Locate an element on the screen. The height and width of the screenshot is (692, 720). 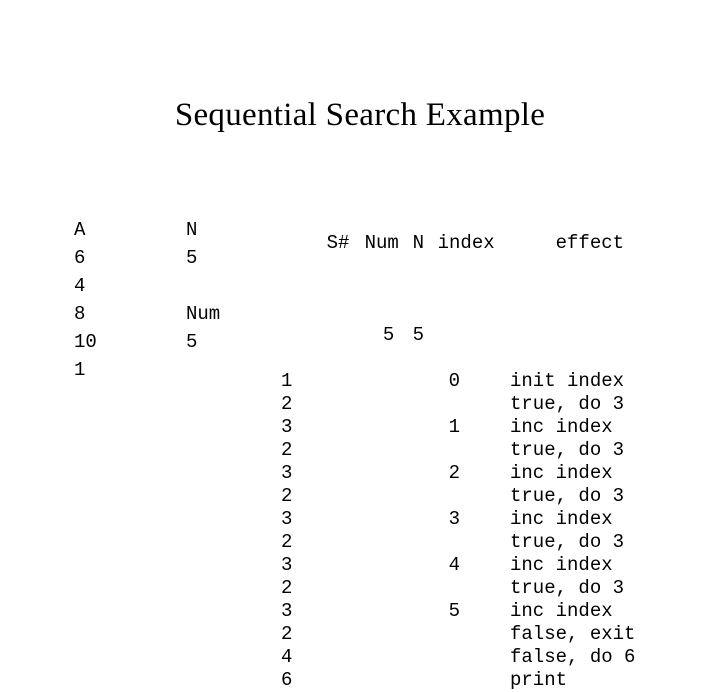
array-cell-a: 1 is located at coordinates (80, 370).